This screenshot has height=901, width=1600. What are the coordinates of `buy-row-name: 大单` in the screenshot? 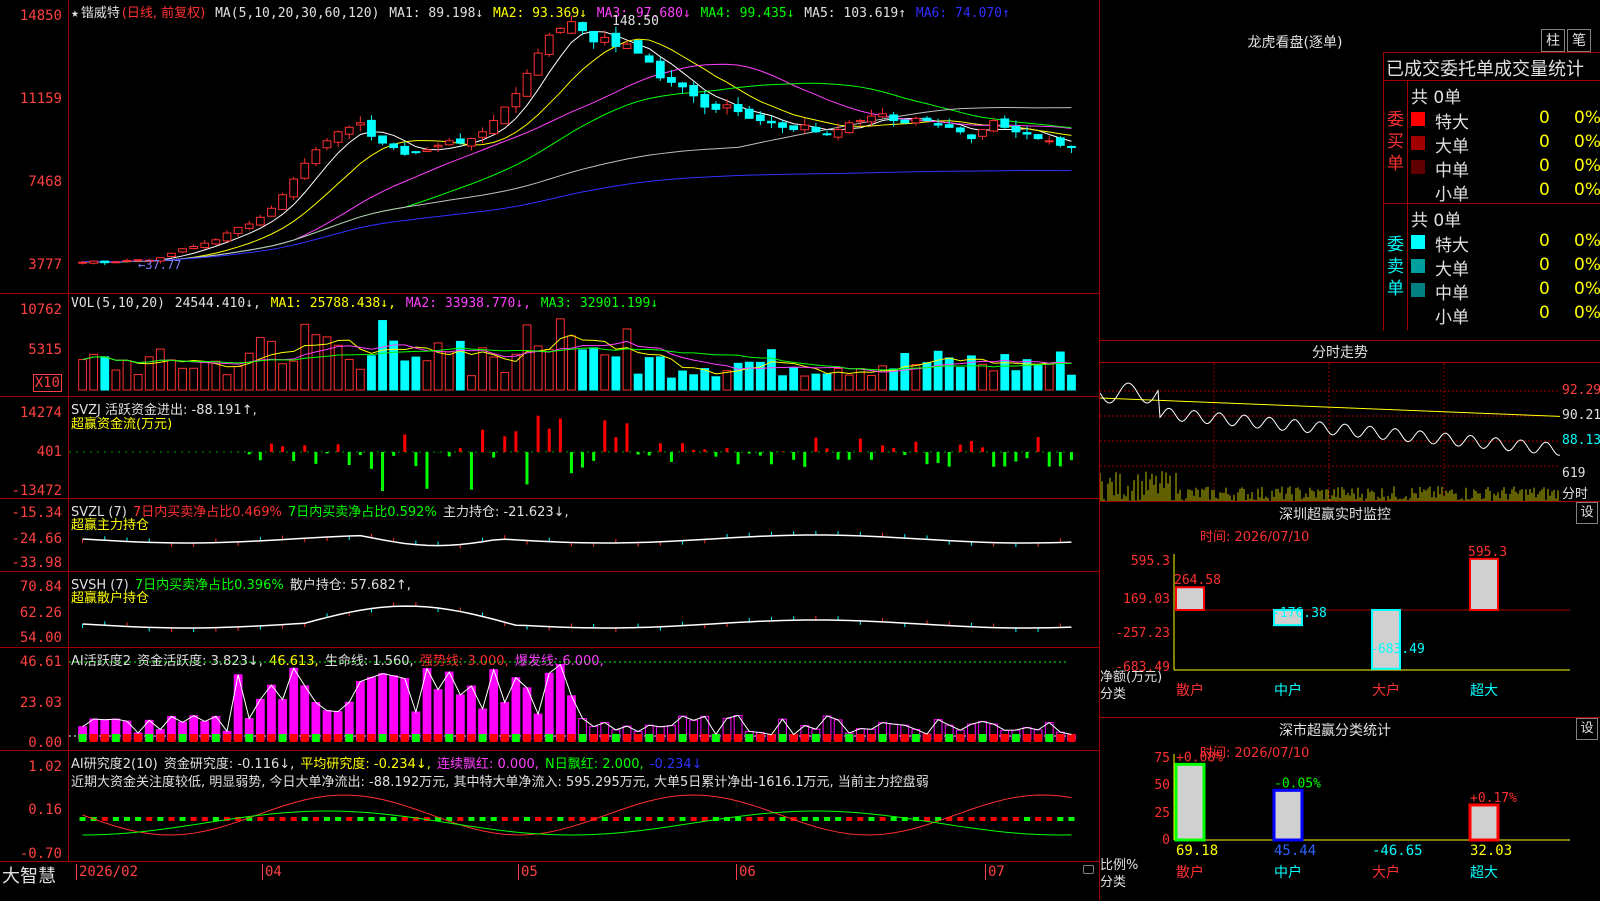 It's located at (1452, 144).